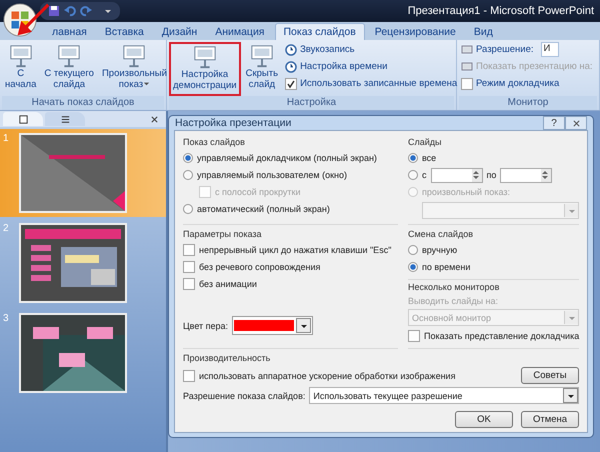 This screenshot has width=600, height=452. What do you see at coordinates (466, 192) in the screenshot?
I see `radio-label: произвольный показ:` at bounding box center [466, 192].